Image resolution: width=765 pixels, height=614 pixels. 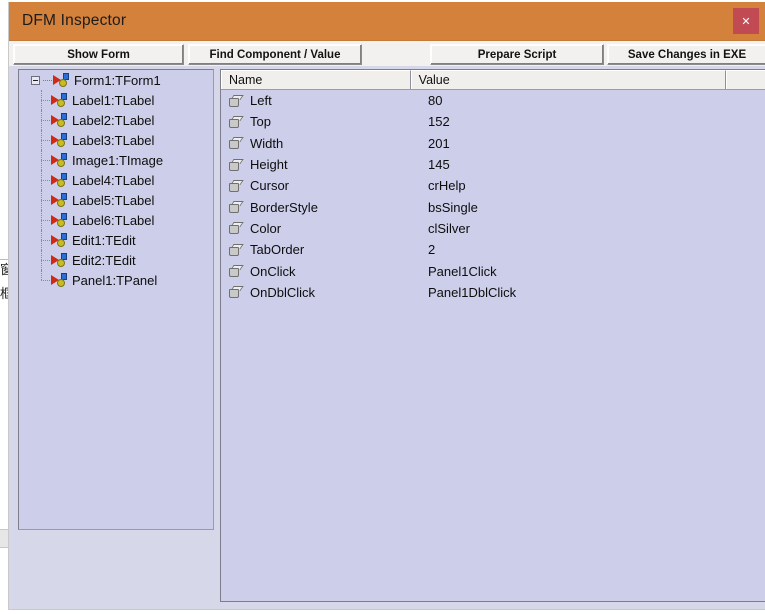 I want to click on table-row: TabOrder 2, so click(x=493, y=249).